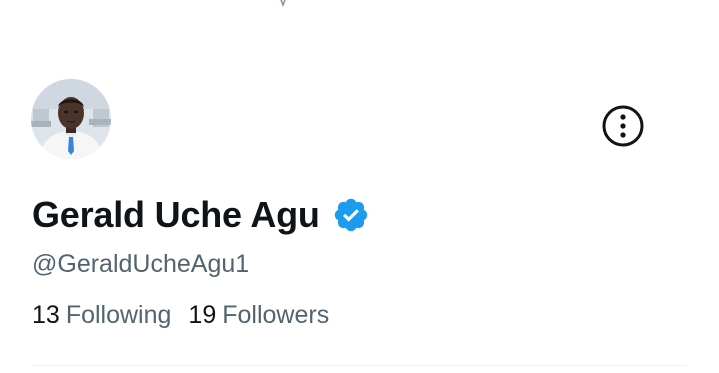 This screenshot has width=719, height=373. I want to click on followers-count: 19, so click(202, 315).